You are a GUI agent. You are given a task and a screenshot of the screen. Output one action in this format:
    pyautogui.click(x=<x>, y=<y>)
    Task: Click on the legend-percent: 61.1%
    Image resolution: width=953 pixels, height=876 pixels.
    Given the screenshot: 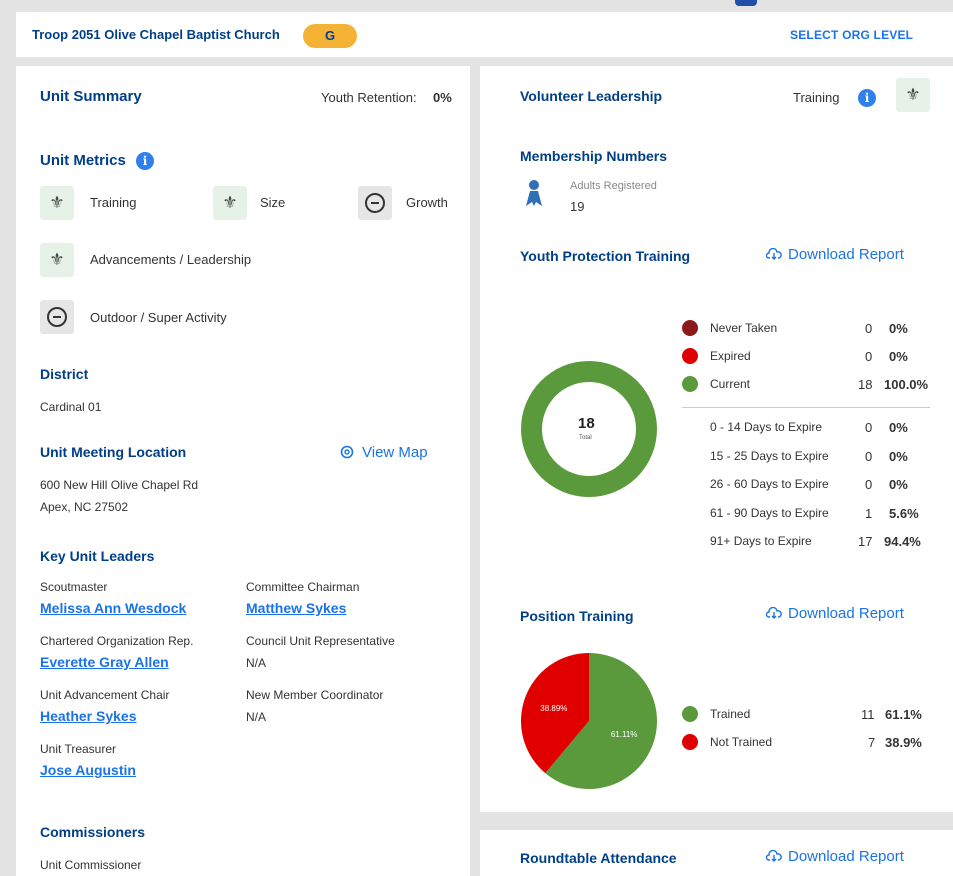 What is the action you would take?
    pyautogui.click(x=903, y=714)
    